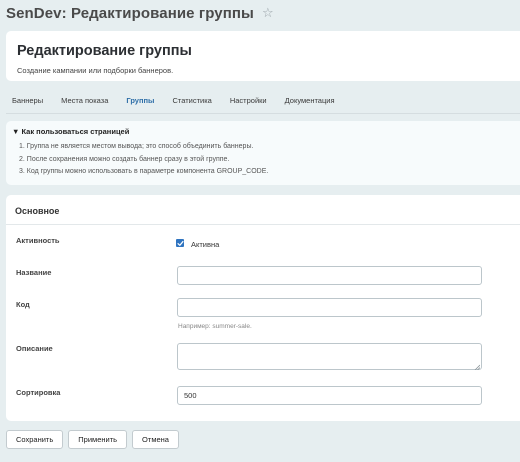 Image resolution: width=520 pixels, height=462 pixels. I want to click on tab-settings: Настройки, so click(248, 100).